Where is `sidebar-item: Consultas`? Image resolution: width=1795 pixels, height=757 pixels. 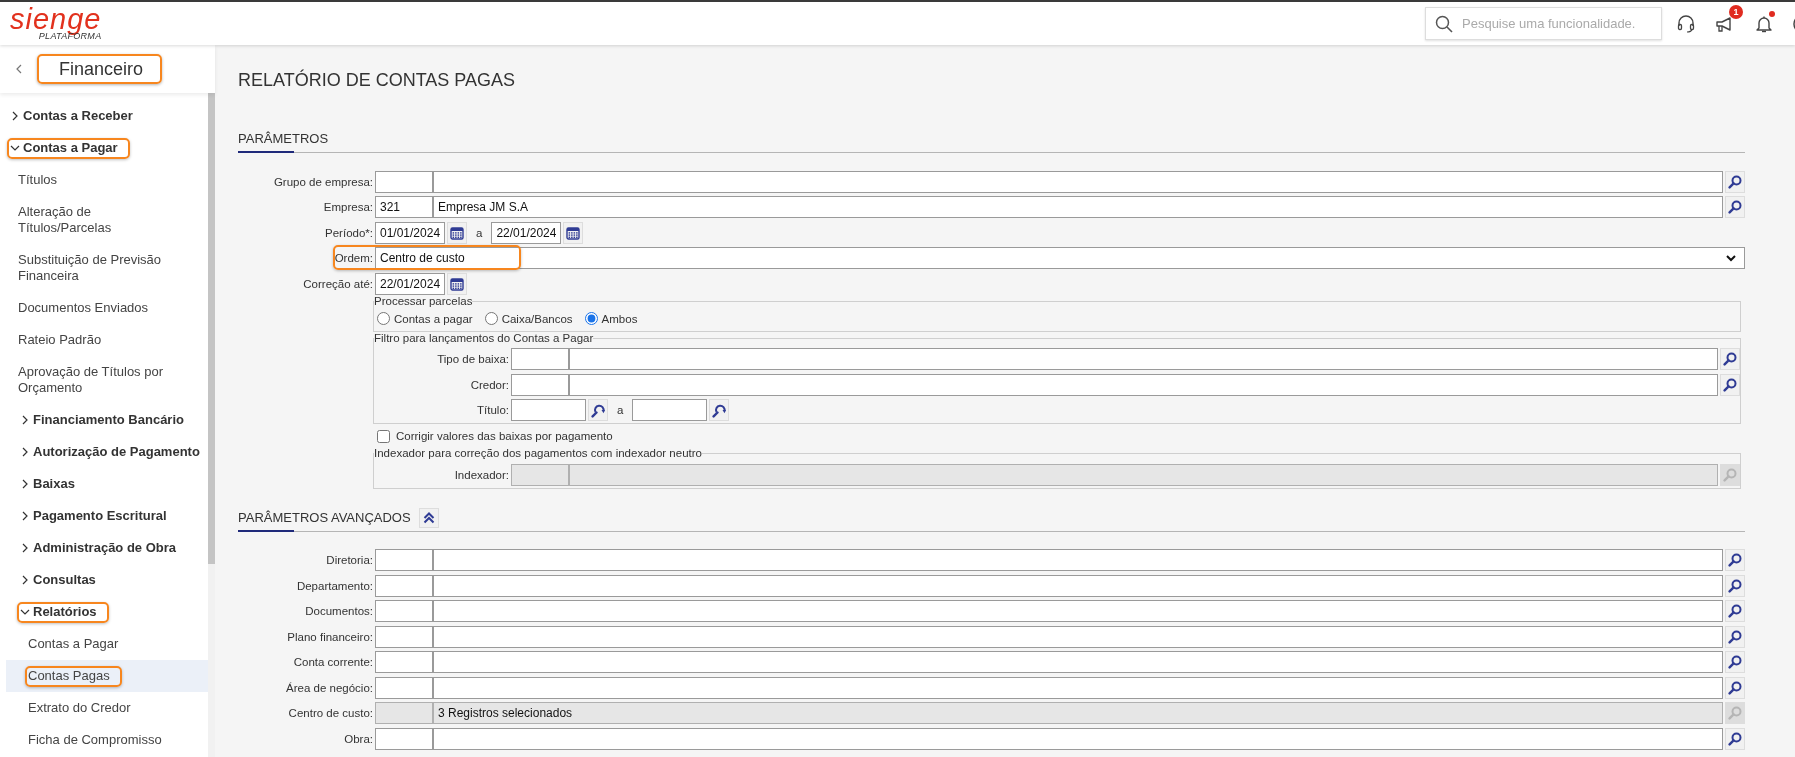 sidebar-item: Consultas is located at coordinates (107, 580).